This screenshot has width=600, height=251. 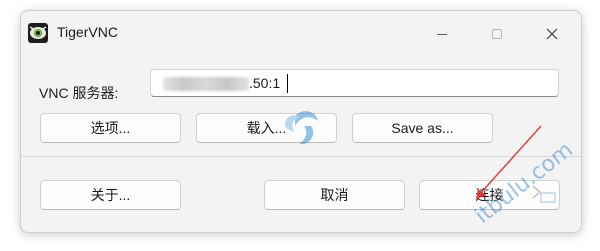 I want to click on minimize-button, so click(x=441, y=33).